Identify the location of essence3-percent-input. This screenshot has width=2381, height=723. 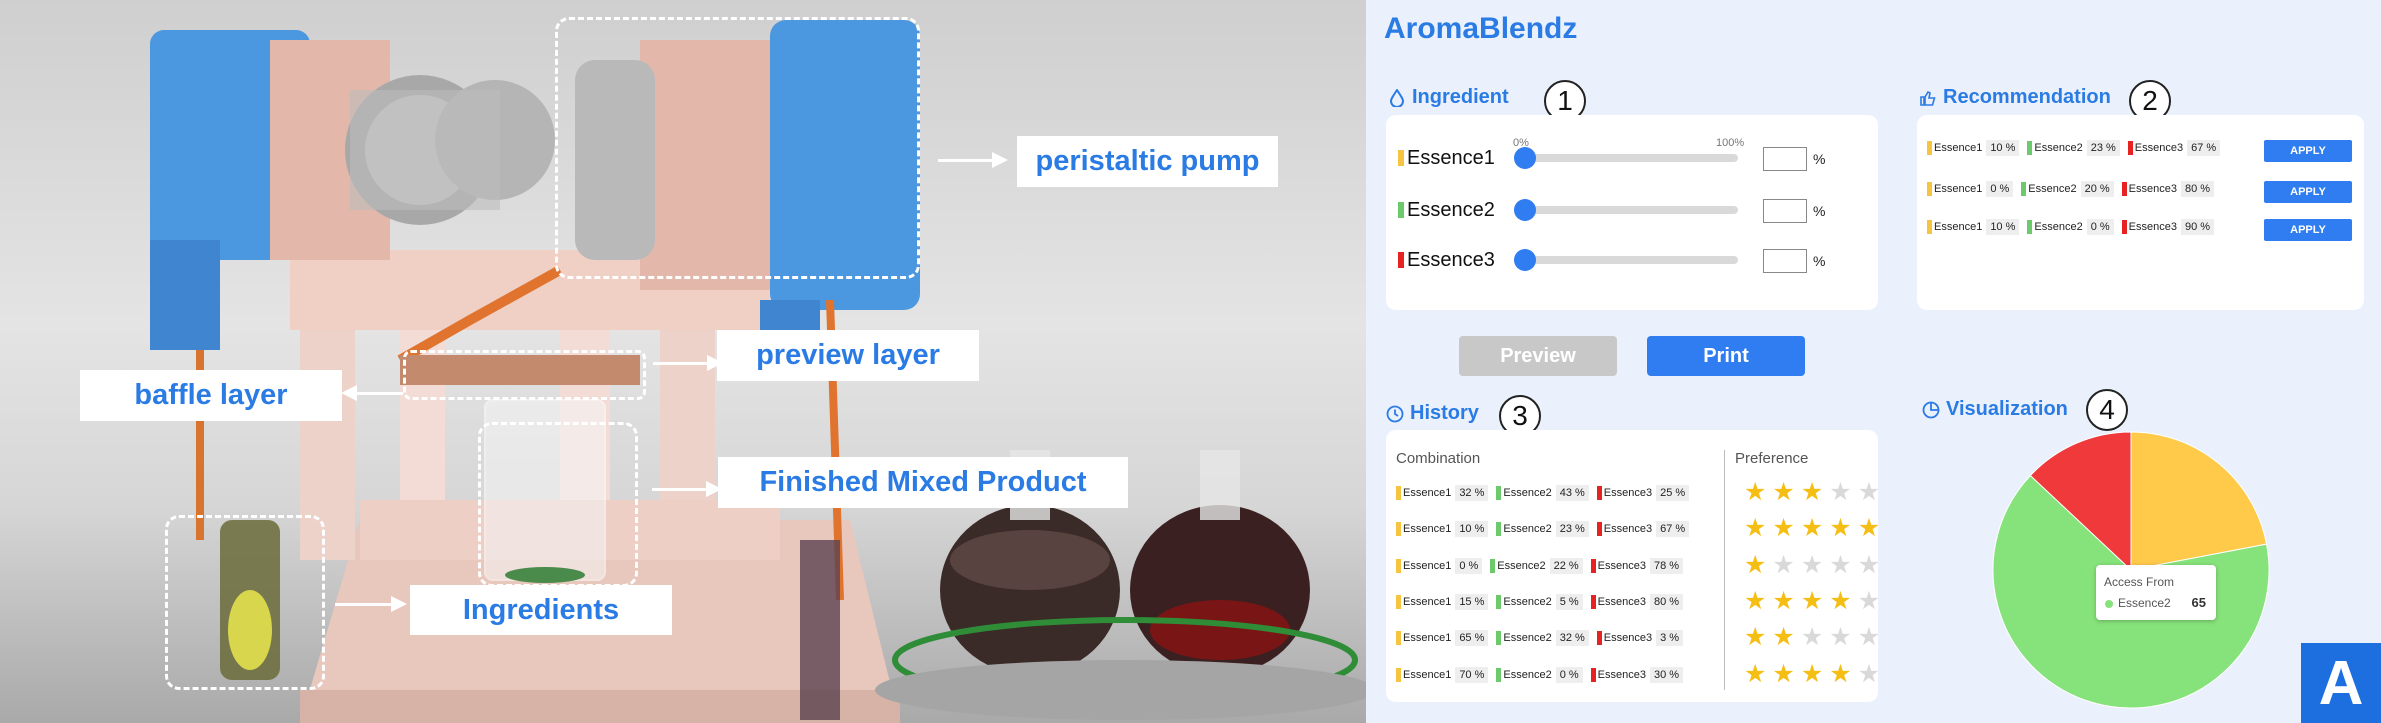
(1785, 261).